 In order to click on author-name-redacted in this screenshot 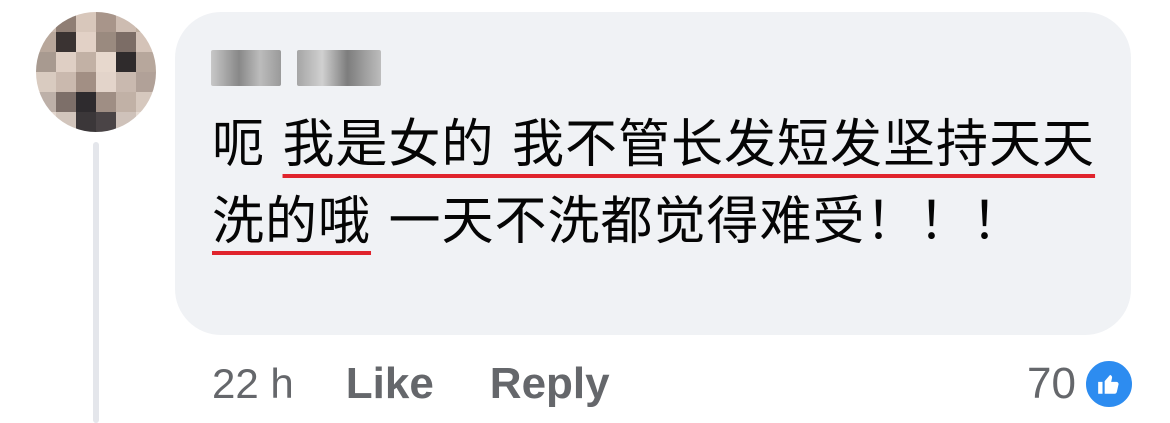, I will do `click(296, 68)`.